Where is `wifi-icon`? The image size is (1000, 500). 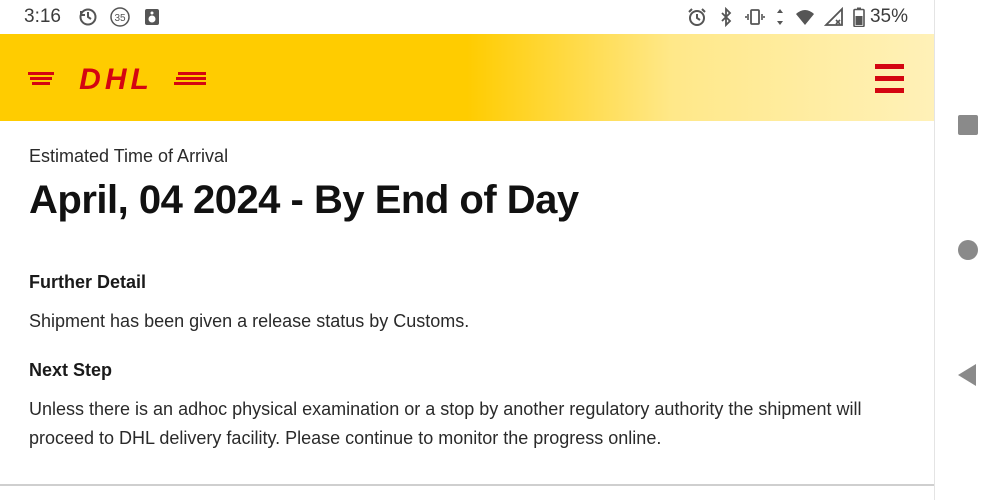 wifi-icon is located at coordinates (804, 17).